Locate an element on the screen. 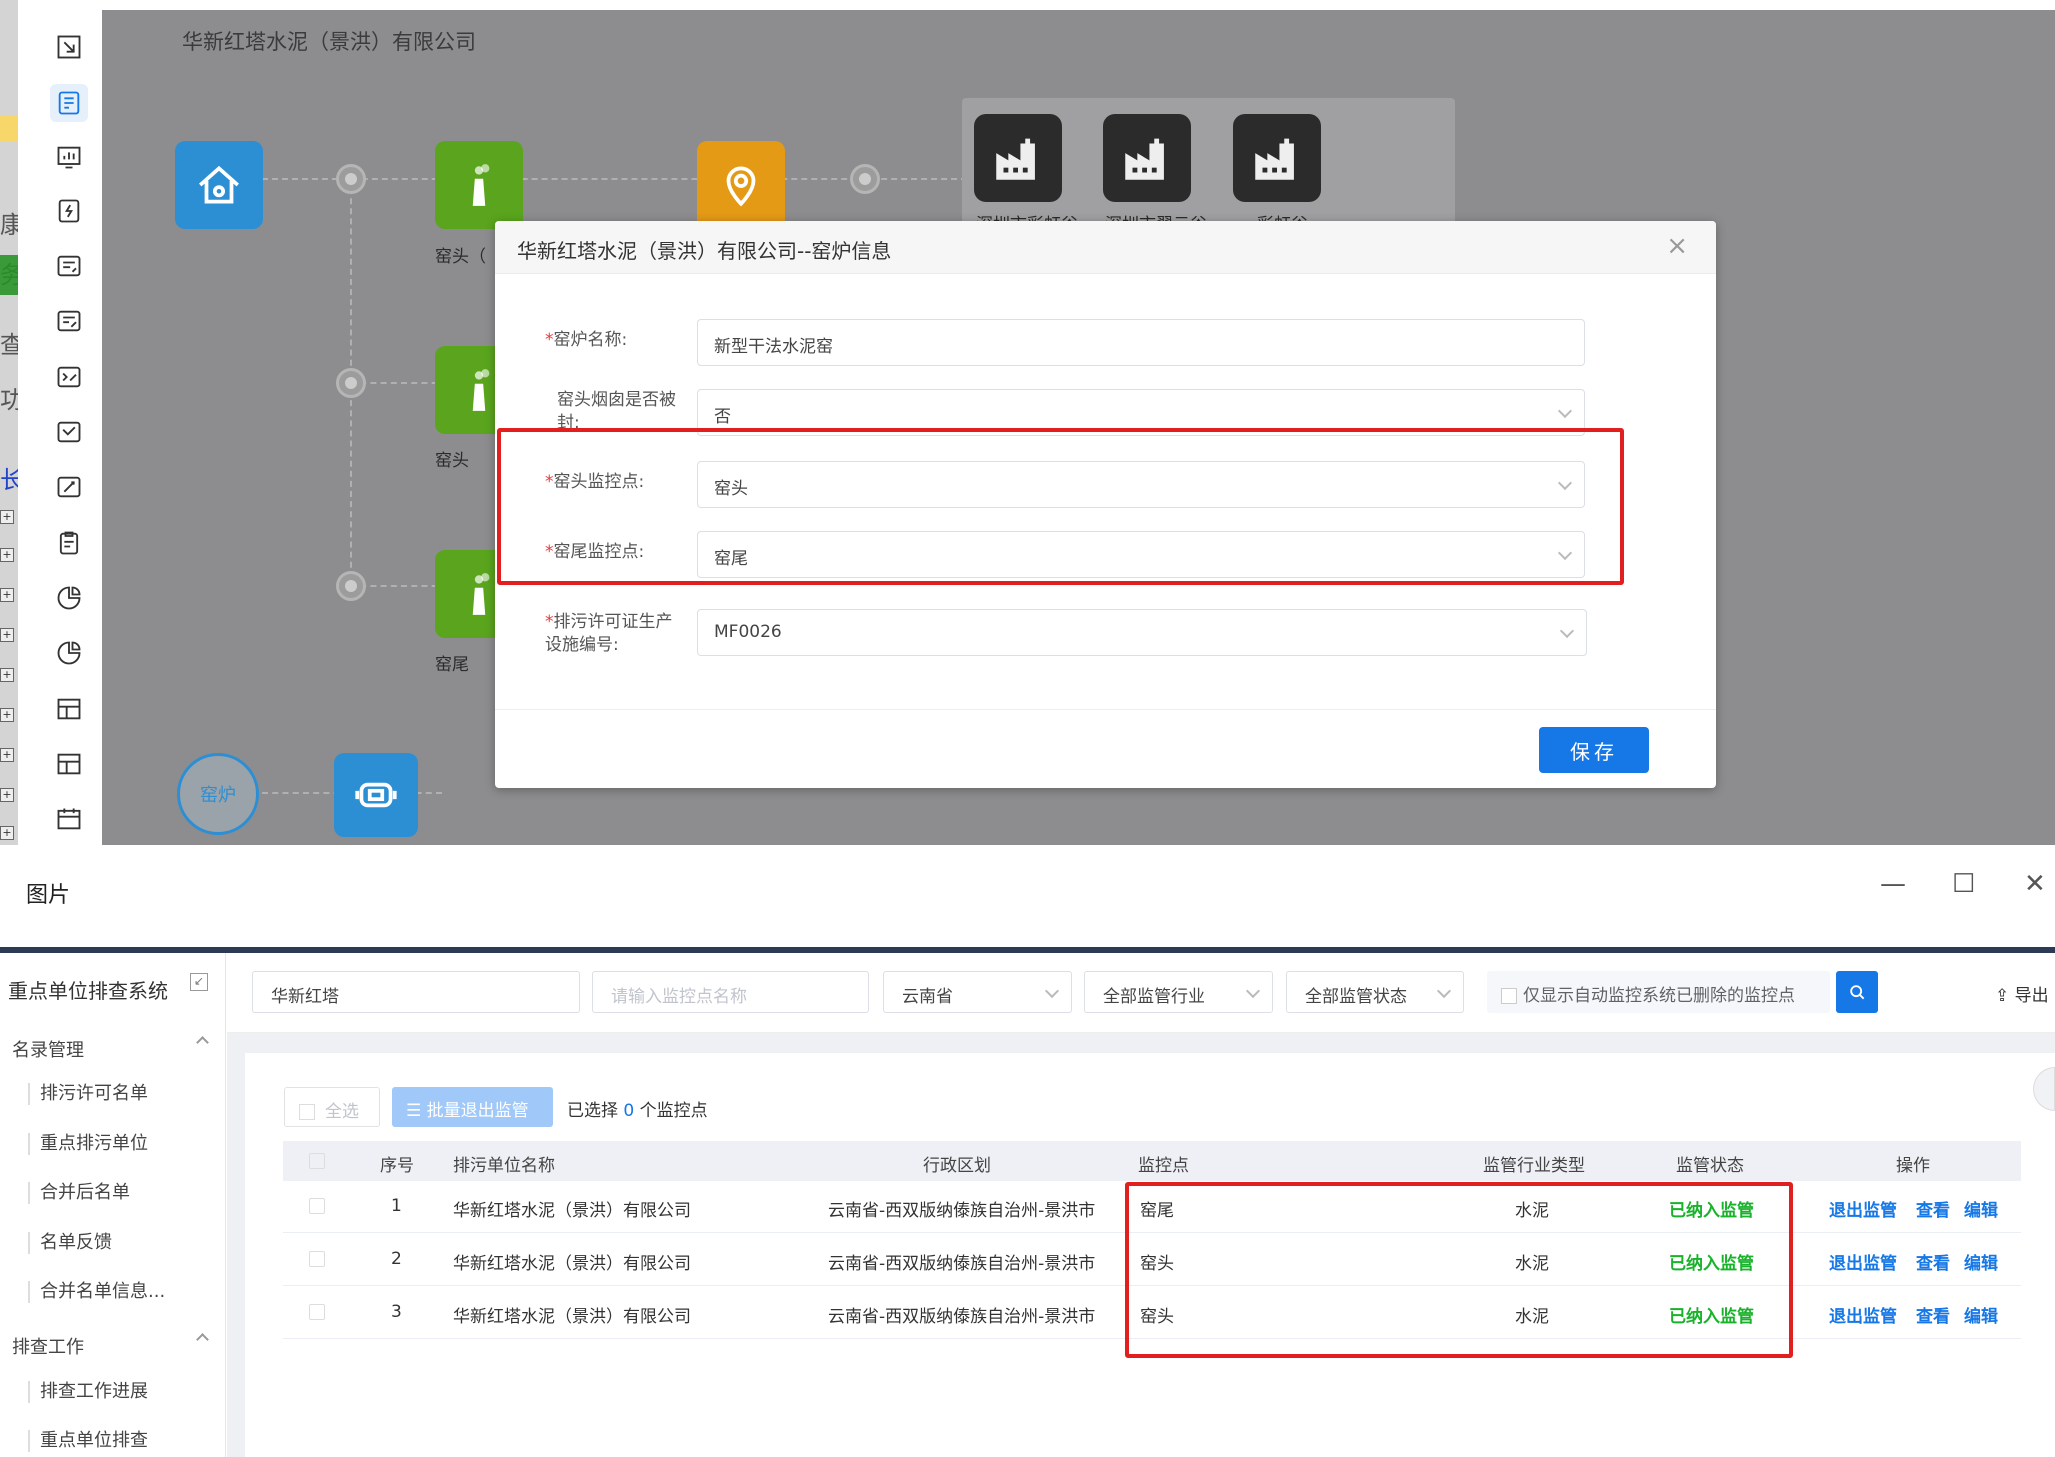 The height and width of the screenshot is (1457, 2055). chimney-node is located at coordinates (479, 185).